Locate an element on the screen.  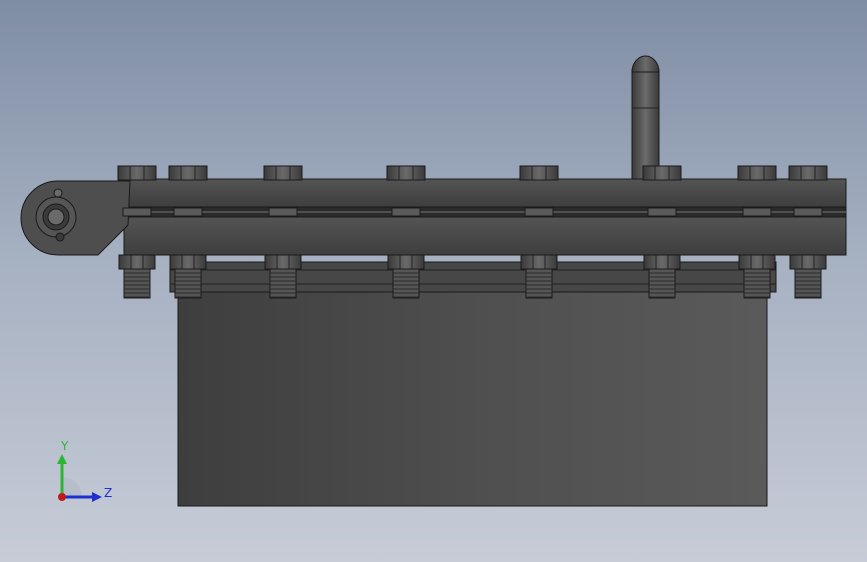
cover-plate-top is located at coordinates (487, 193).